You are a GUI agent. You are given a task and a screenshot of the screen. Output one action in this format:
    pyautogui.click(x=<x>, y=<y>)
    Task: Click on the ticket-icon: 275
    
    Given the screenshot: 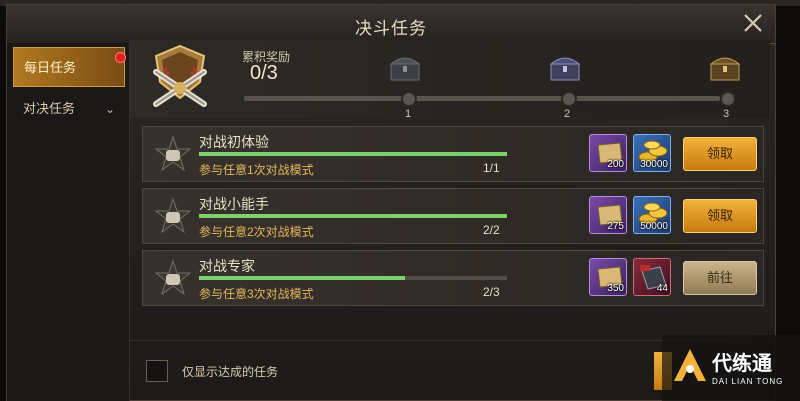 What is the action you would take?
    pyautogui.click(x=608, y=215)
    